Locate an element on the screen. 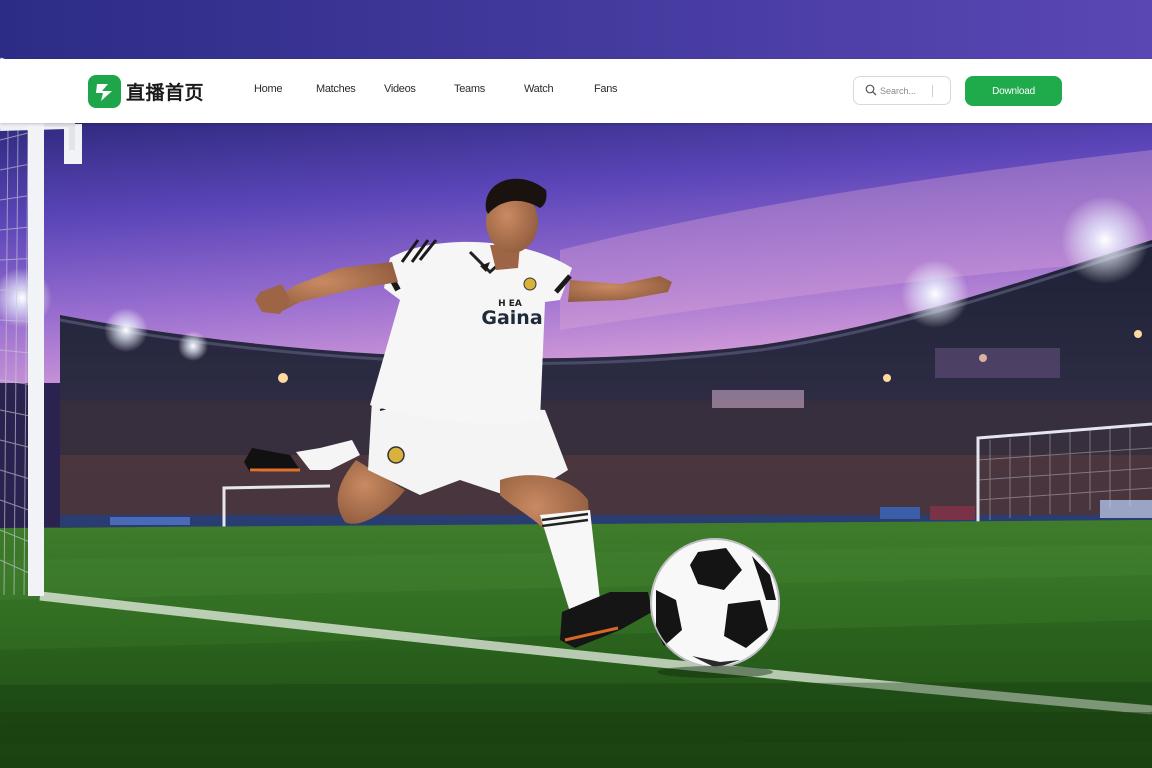 This screenshot has width=1152, height=768. nav-item-home: Home is located at coordinates (268, 89).